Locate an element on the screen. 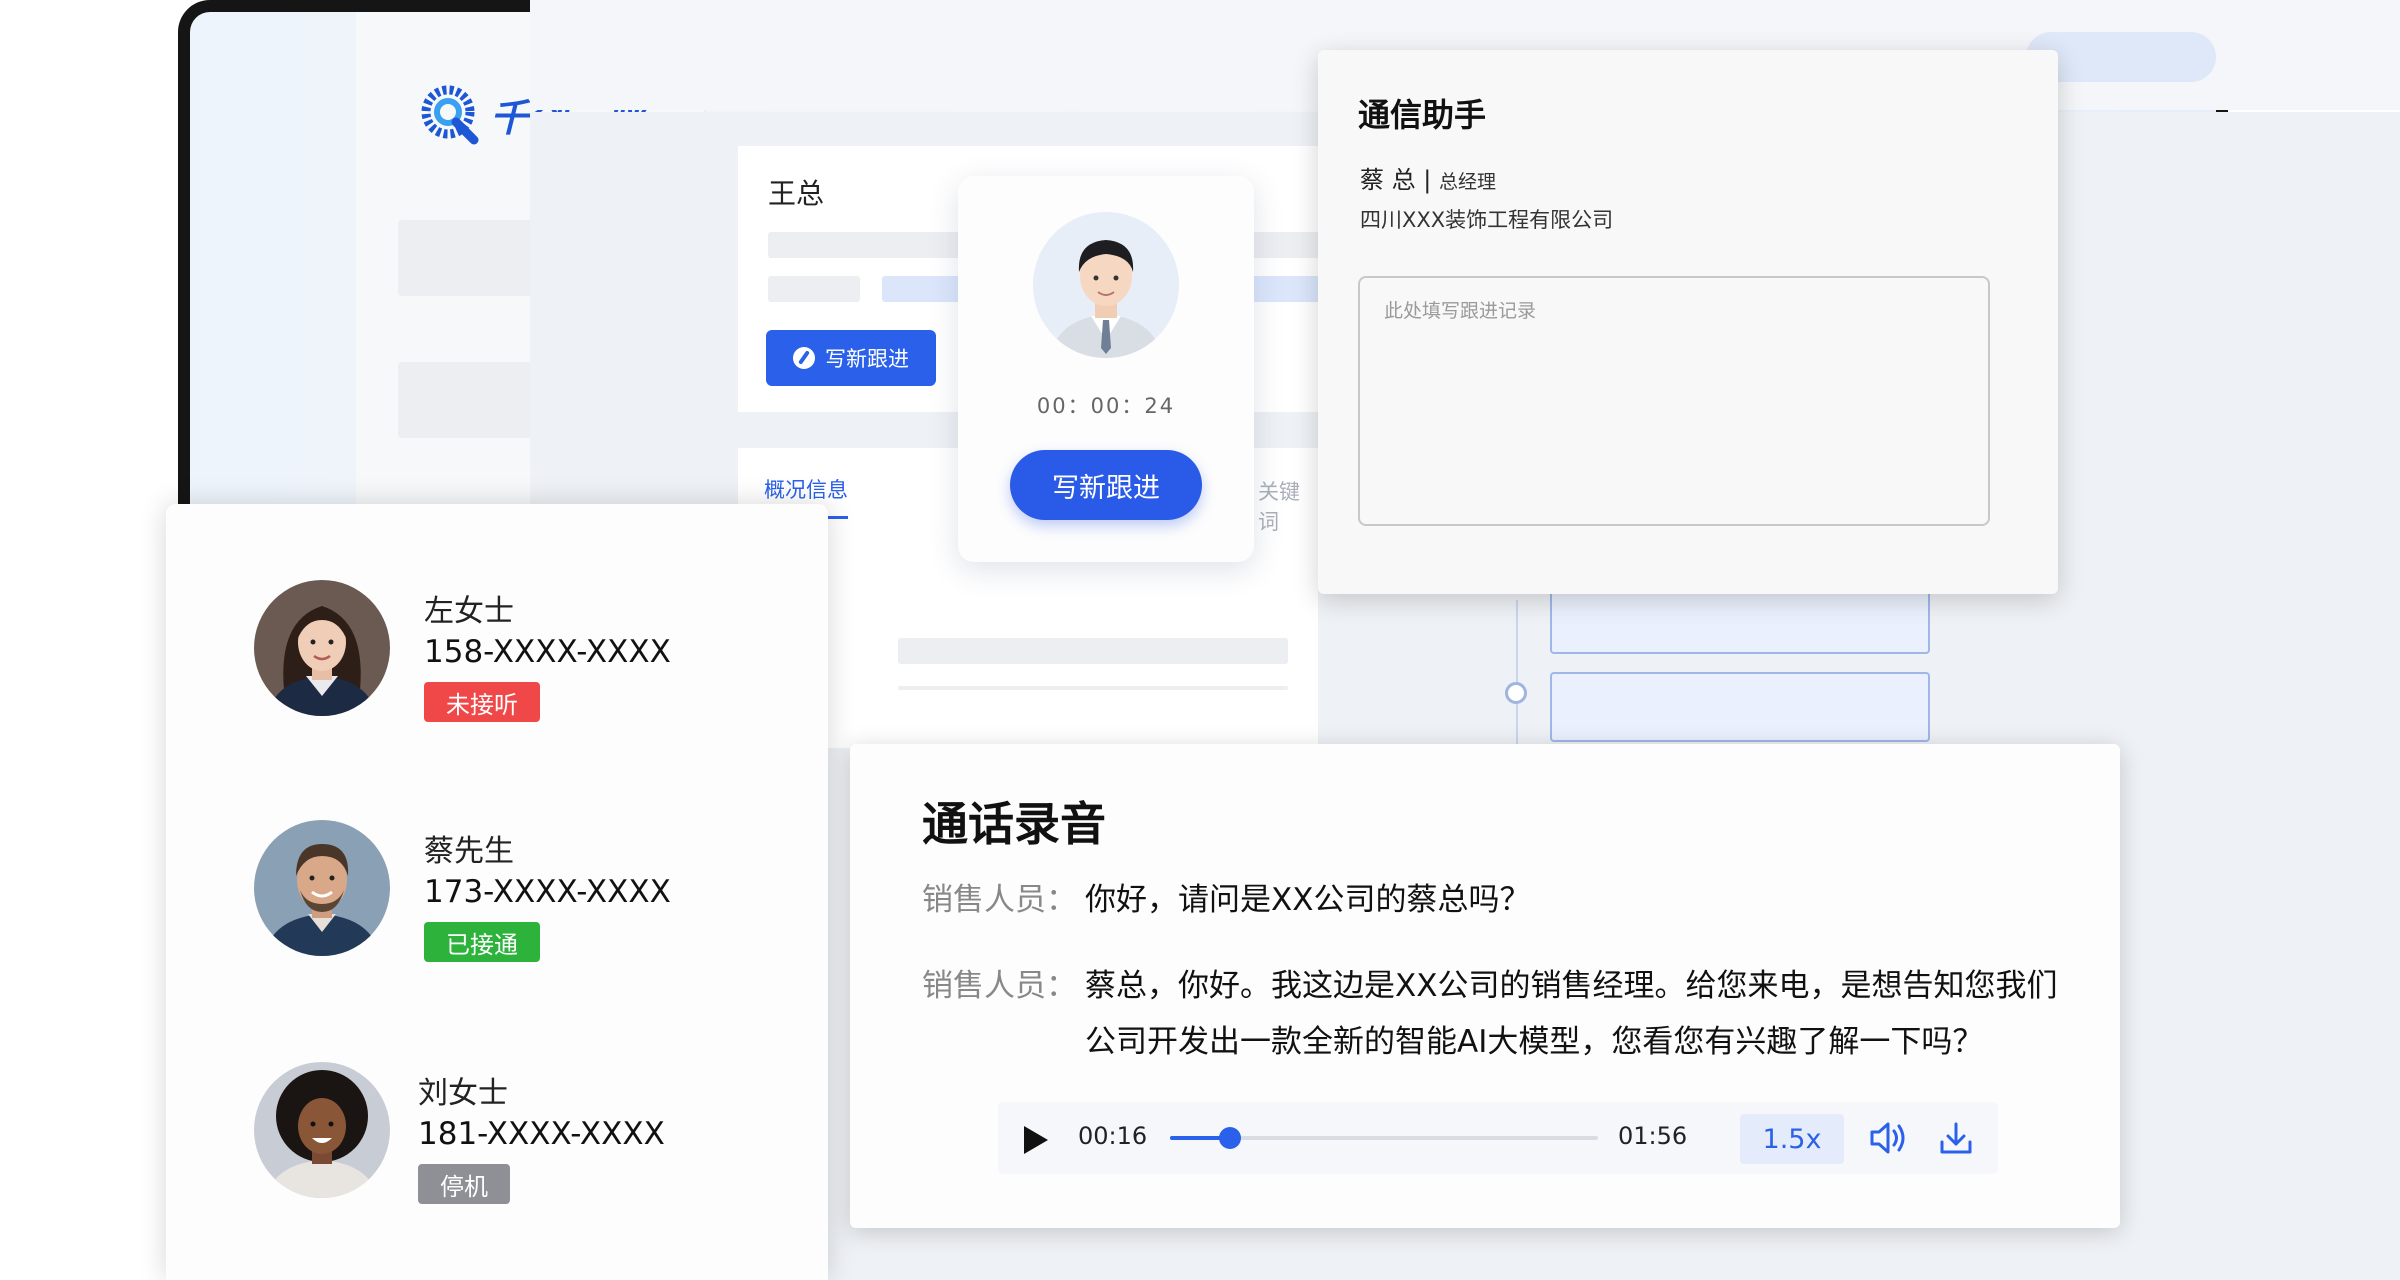 This screenshot has height=1280, width=2400. play-icon is located at coordinates (1036, 1140).